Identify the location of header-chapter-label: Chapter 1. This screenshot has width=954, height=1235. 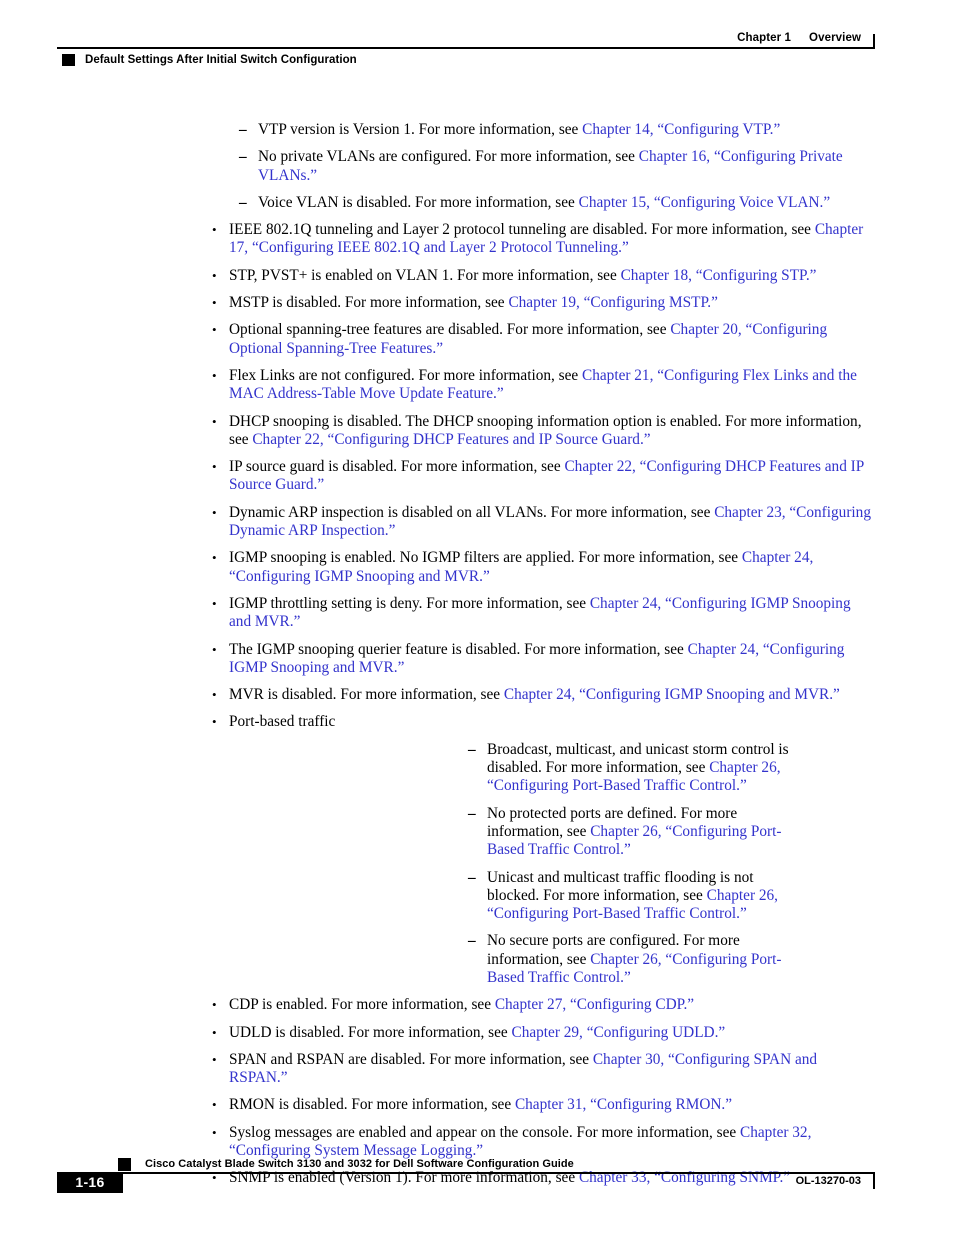
(764, 38).